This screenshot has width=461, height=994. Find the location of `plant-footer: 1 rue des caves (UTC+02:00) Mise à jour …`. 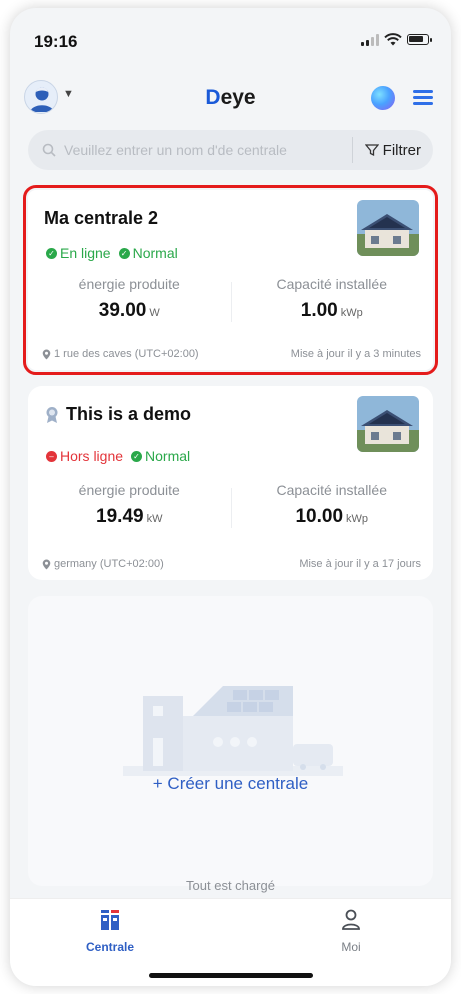

plant-footer: 1 rue des caves (UTC+02:00) Mise à jour … is located at coordinates (231, 354).